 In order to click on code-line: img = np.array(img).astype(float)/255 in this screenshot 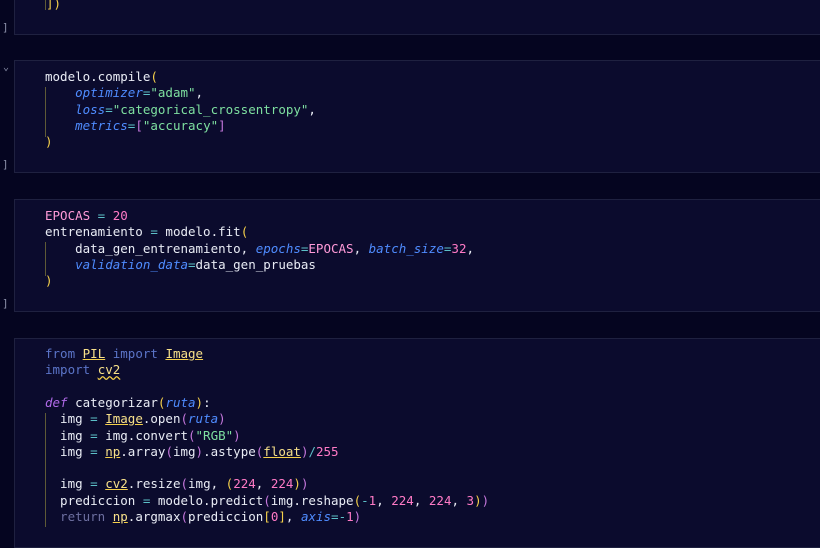, I will do `click(192, 452)`.